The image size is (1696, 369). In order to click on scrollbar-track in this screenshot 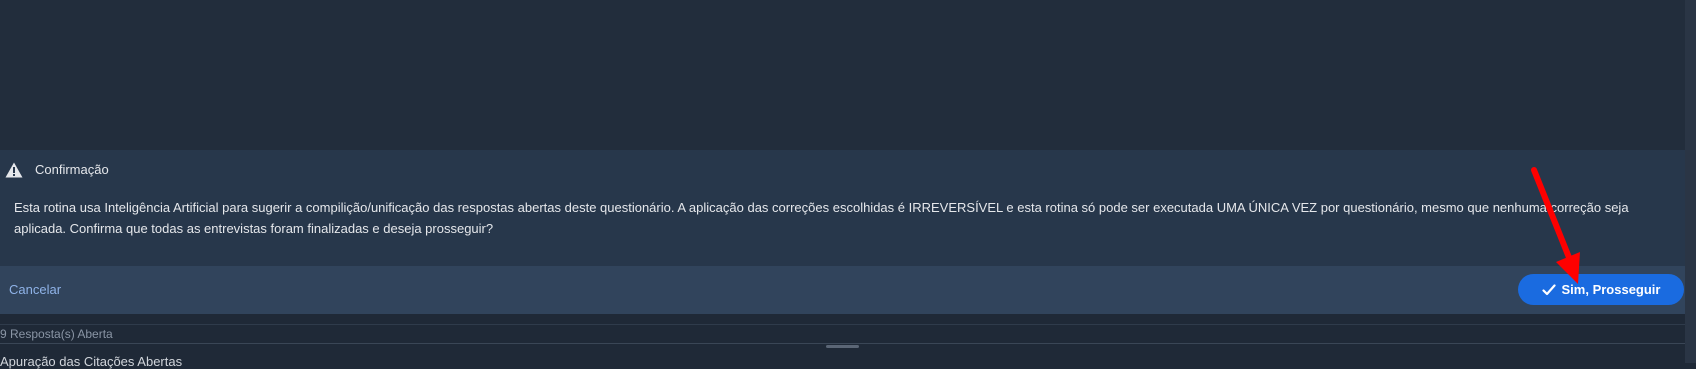, I will do `click(1690, 181)`.